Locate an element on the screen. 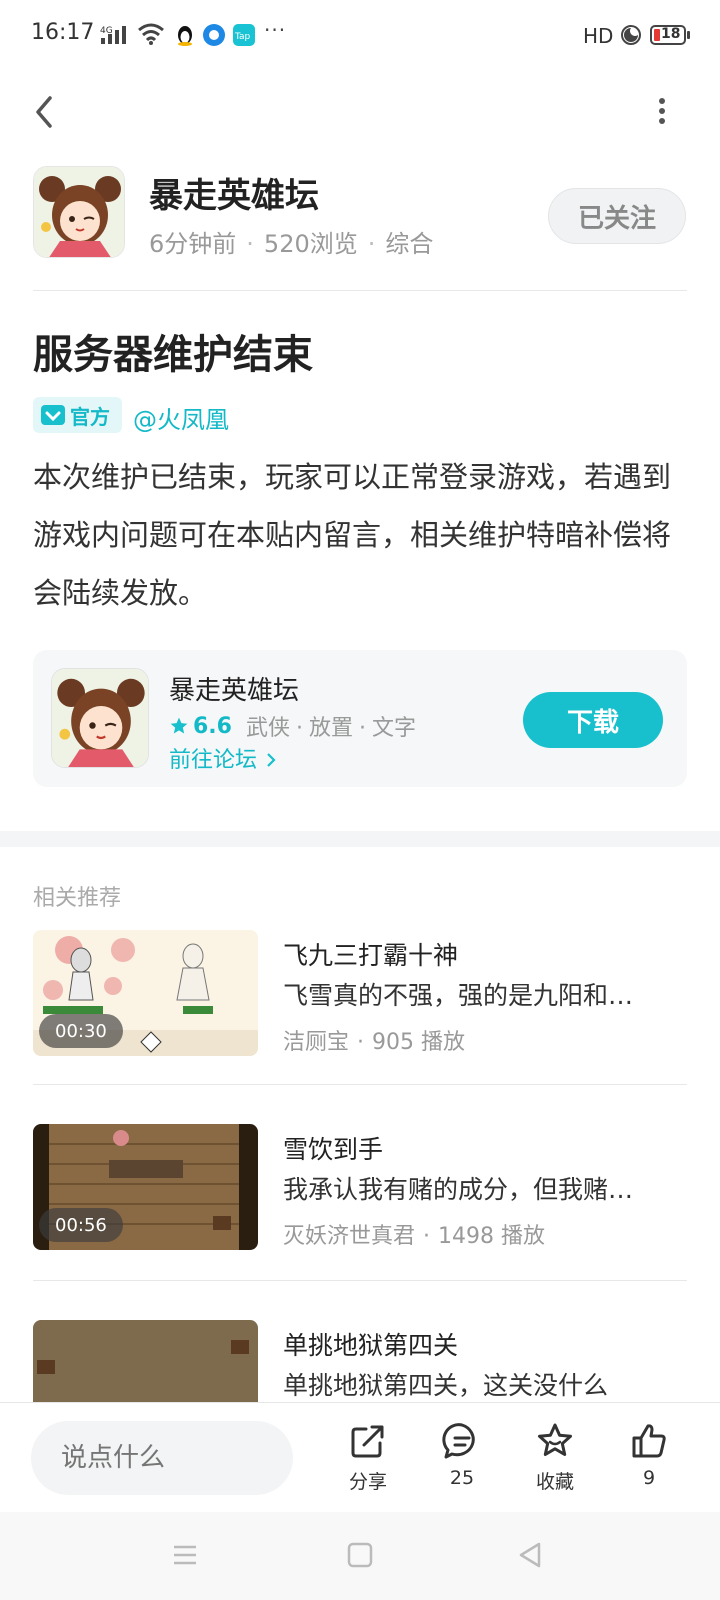 The image size is (720, 1600). go-to-forum-link: 前往论坛 is located at coordinates (223, 758).